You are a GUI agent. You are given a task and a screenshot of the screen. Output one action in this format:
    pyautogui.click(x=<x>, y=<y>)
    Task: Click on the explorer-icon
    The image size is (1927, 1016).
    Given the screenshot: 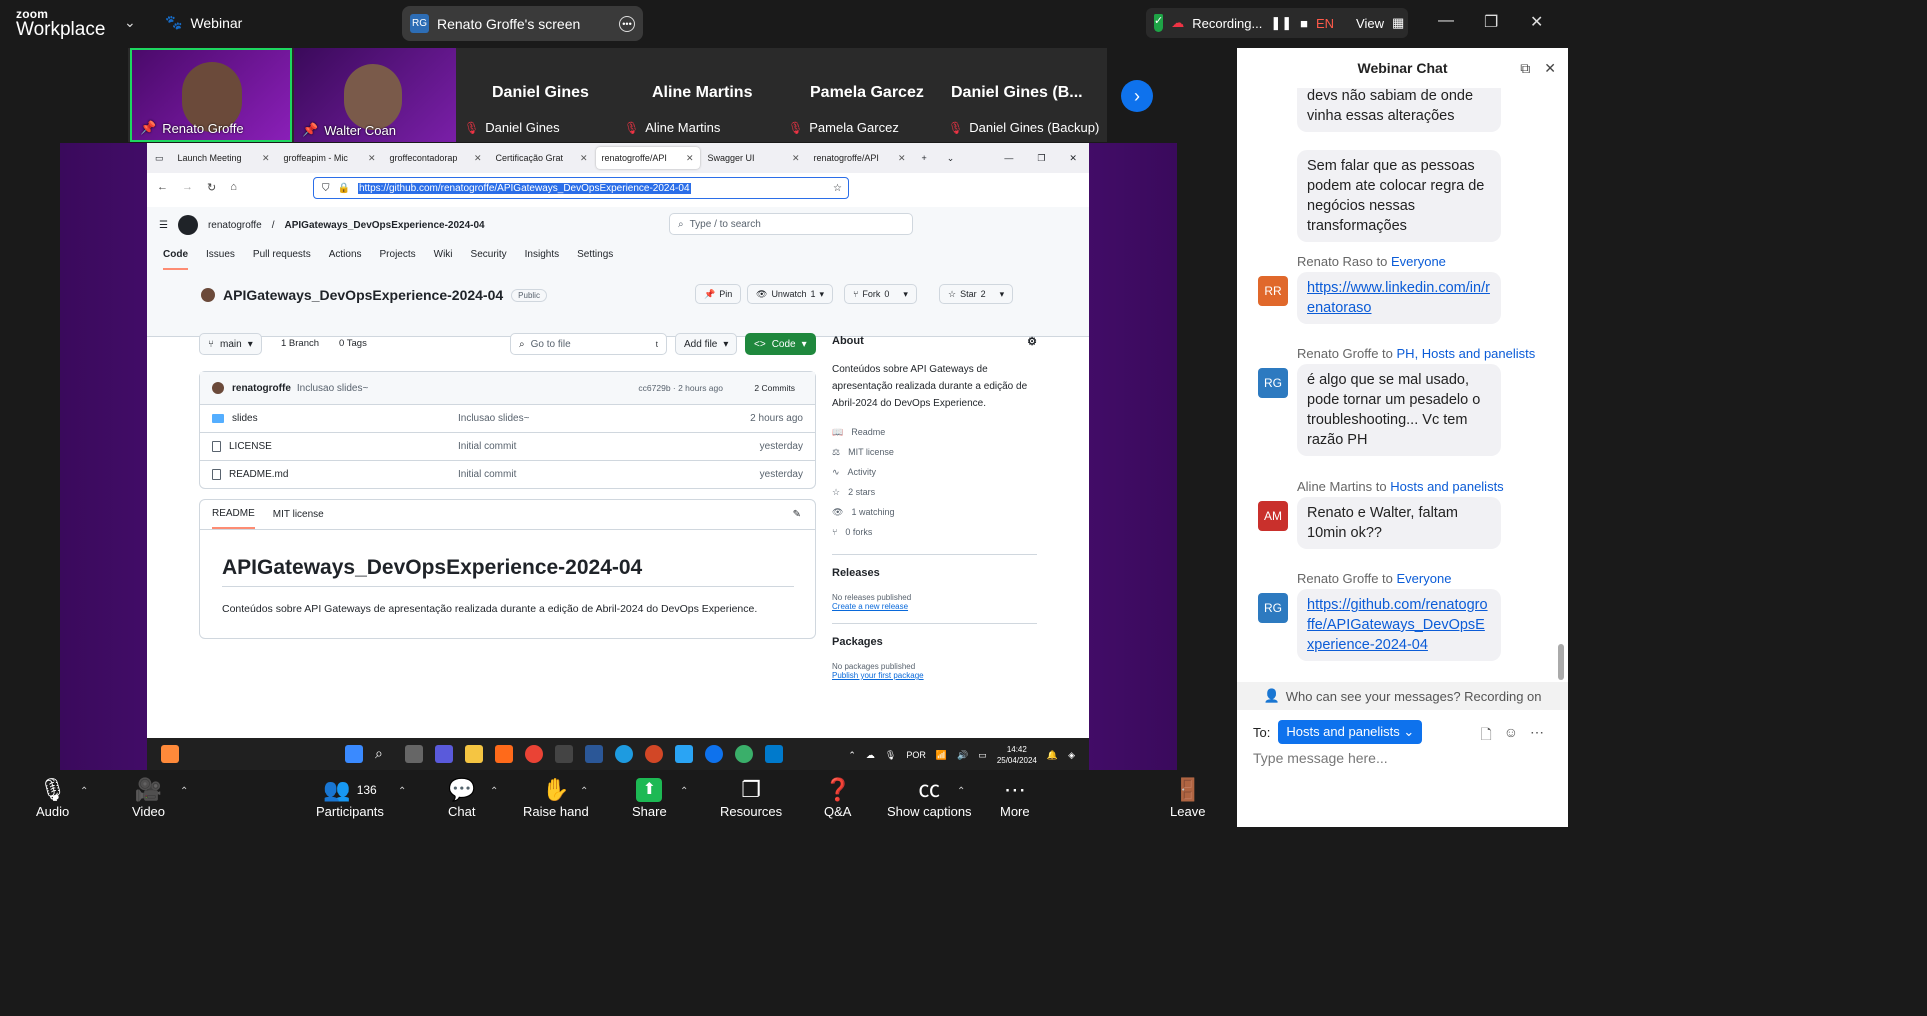 What is the action you would take?
    pyautogui.click(x=474, y=754)
    